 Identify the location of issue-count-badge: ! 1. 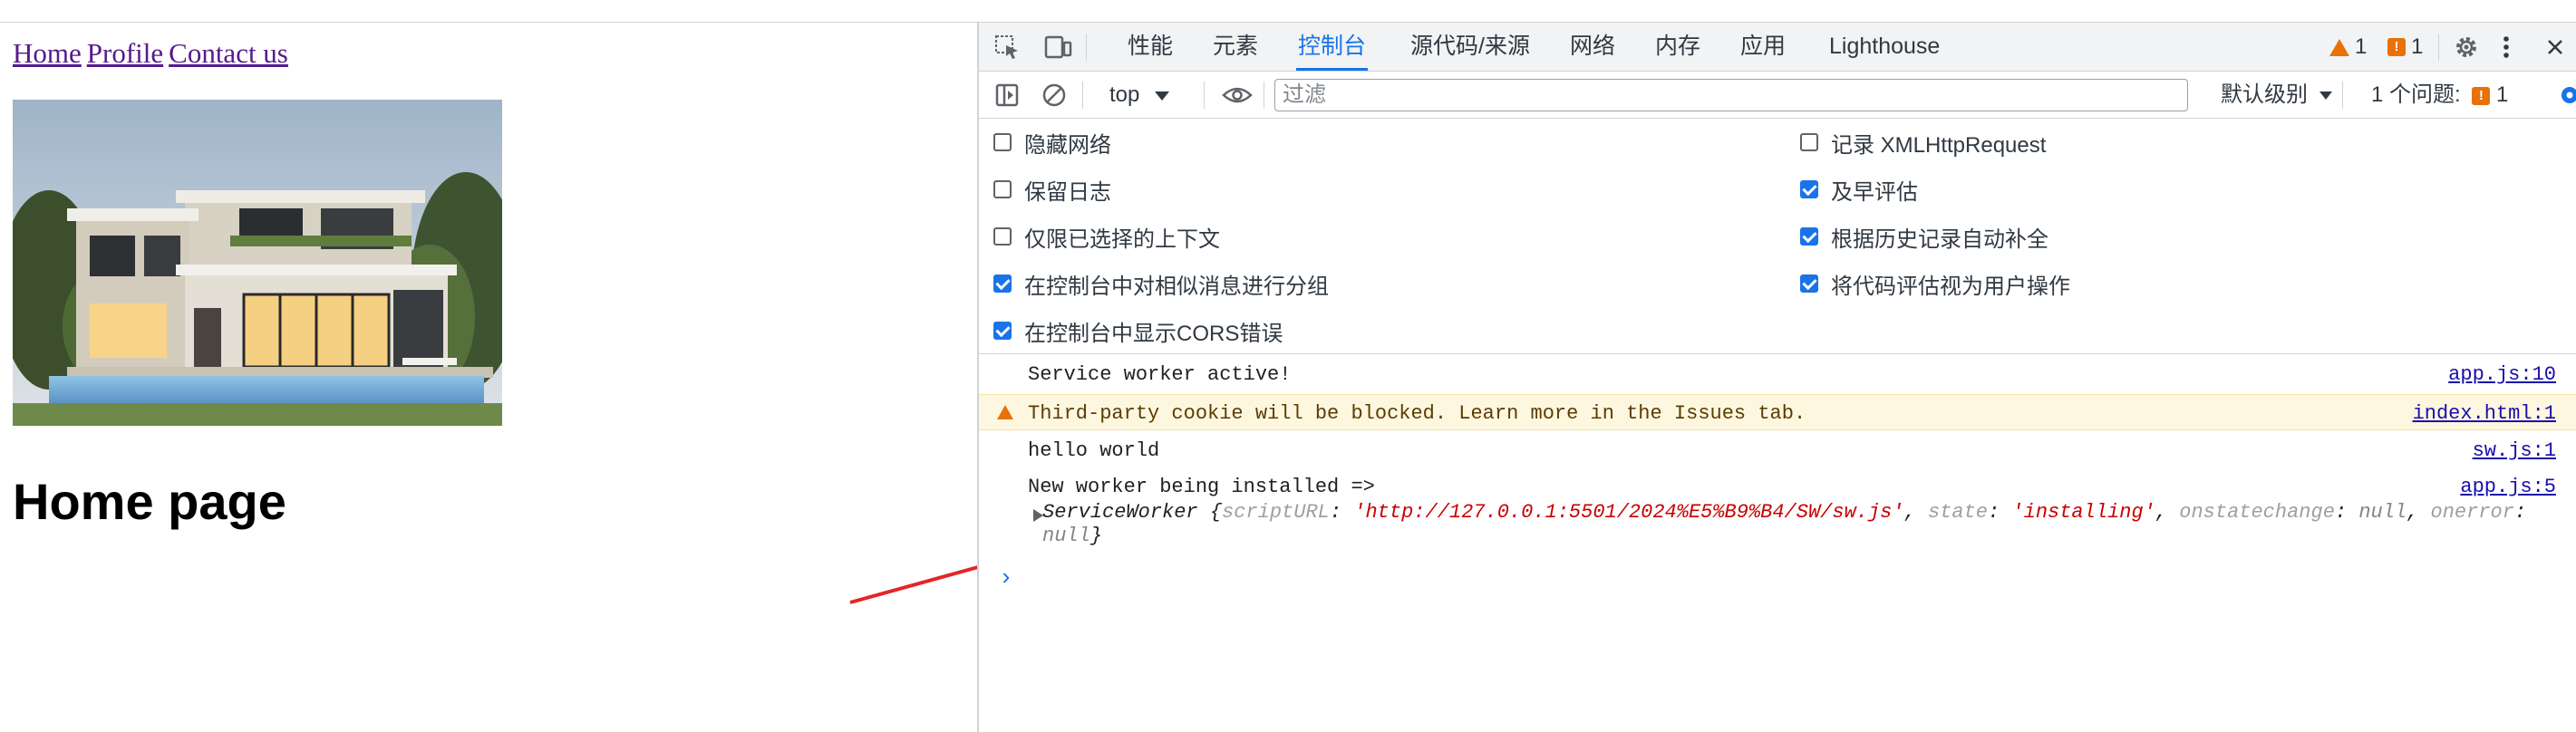
(2405, 47).